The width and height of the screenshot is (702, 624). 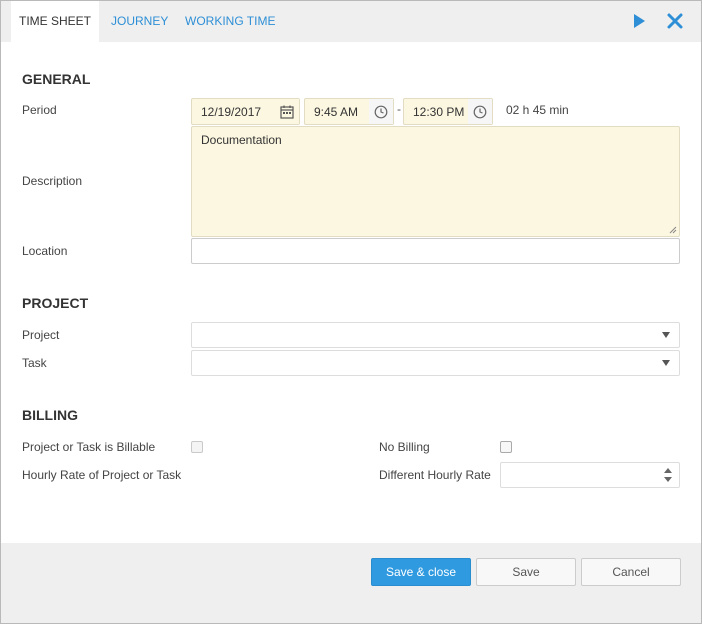 What do you see at coordinates (404, 447) in the screenshot?
I see `no-billing-label: No Billing` at bounding box center [404, 447].